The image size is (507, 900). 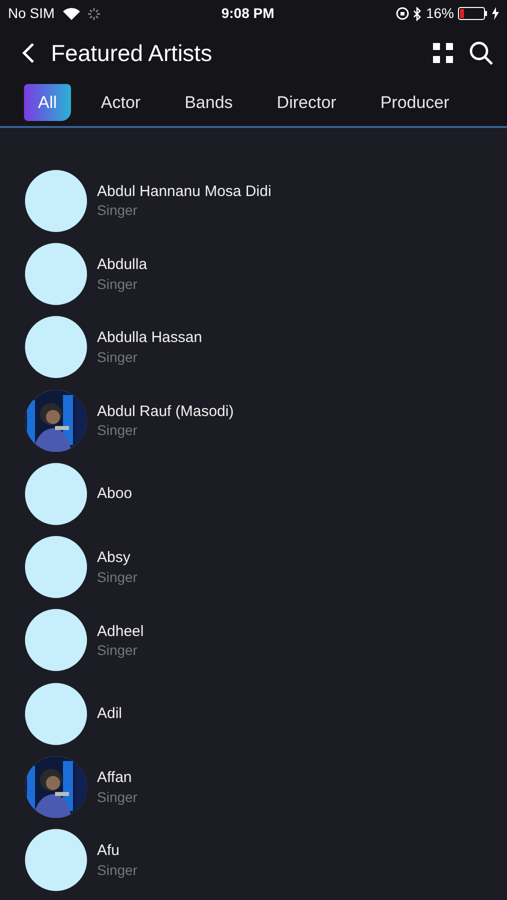 What do you see at coordinates (247, 13) in the screenshot?
I see `clock-time: 9:08 PM` at bounding box center [247, 13].